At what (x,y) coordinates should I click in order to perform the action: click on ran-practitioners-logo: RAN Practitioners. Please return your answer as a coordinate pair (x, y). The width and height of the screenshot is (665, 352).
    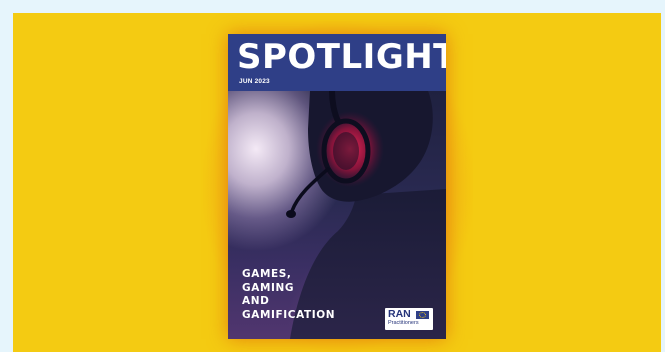
    Looking at the image, I should click on (409, 319).